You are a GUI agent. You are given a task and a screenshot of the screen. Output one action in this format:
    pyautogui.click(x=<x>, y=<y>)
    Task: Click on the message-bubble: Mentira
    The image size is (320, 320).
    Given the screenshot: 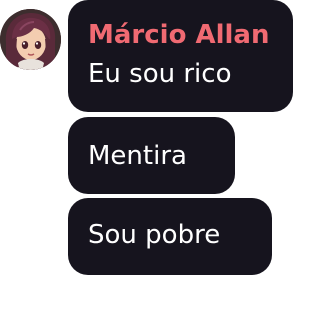 What is the action you would take?
    pyautogui.click(x=151, y=155)
    